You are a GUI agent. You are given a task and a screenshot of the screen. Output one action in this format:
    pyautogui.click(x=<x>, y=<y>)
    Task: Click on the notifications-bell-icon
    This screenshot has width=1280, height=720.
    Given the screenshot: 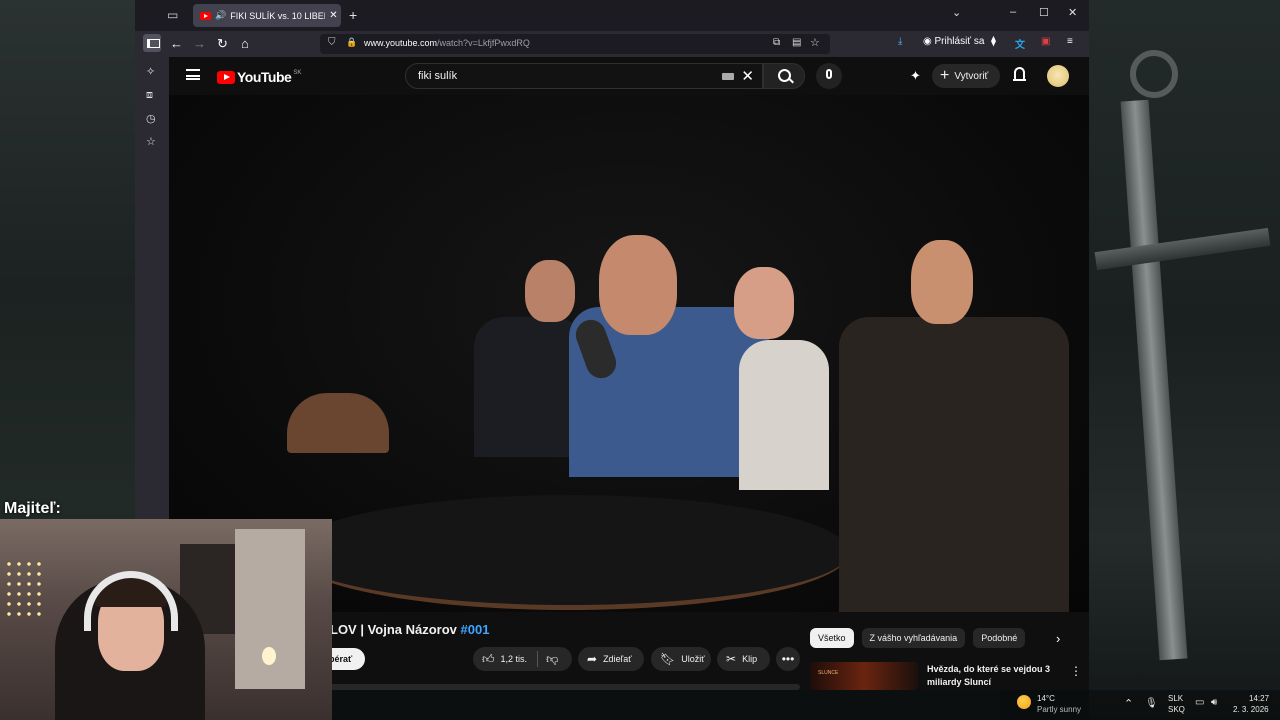 What is the action you would take?
    pyautogui.click(x=1019, y=74)
    